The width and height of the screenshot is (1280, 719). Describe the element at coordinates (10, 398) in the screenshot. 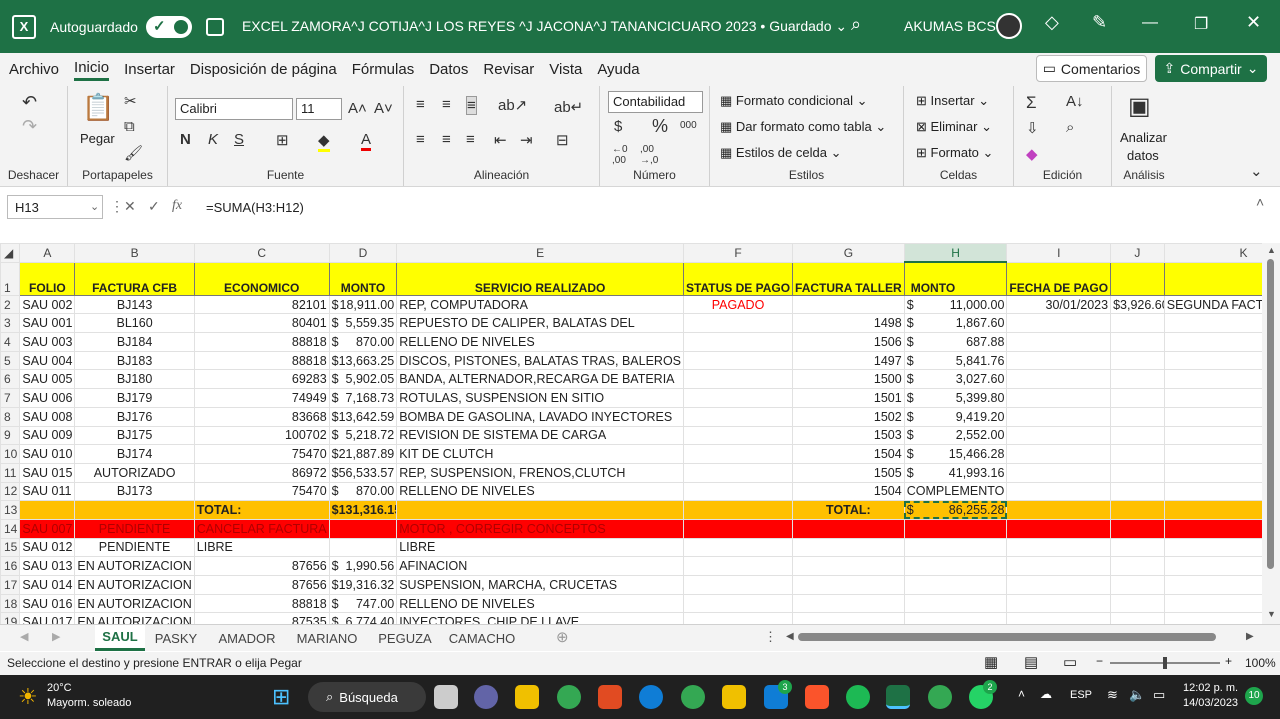

I see `row-header: 7` at that location.